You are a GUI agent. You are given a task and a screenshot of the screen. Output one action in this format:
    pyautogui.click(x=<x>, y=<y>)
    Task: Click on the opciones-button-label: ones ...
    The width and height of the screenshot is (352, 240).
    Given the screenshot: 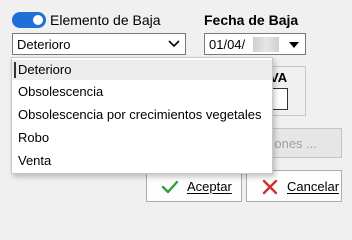 What is the action you would take?
    pyautogui.click(x=295, y=143)
    